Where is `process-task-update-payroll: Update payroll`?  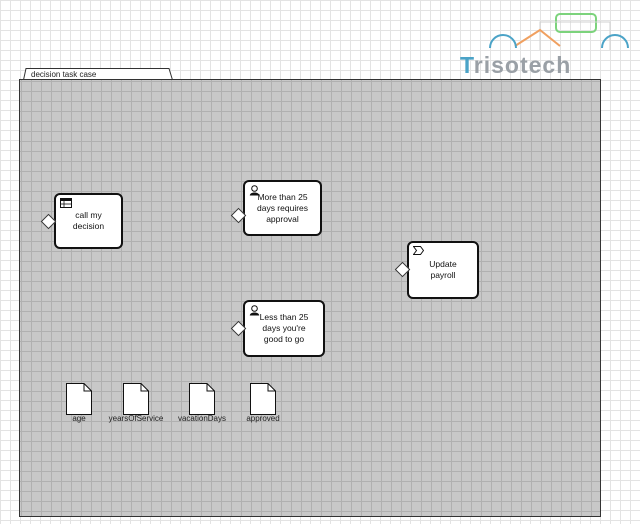 process-task-update-payroll: Update payroll is located at coordinates (443, 270).